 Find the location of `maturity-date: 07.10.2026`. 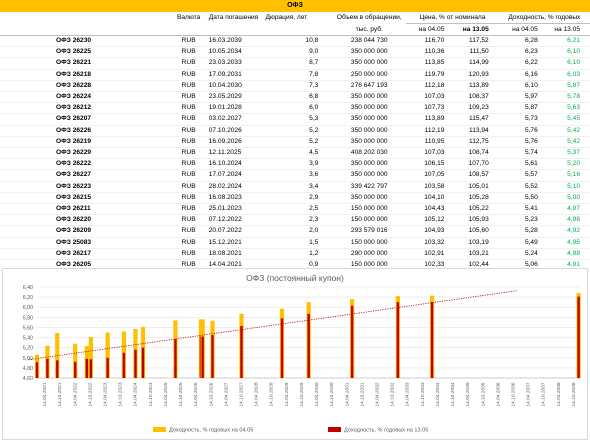

maturity-date: 07.10.2026 is located at coordinates (237, 131).